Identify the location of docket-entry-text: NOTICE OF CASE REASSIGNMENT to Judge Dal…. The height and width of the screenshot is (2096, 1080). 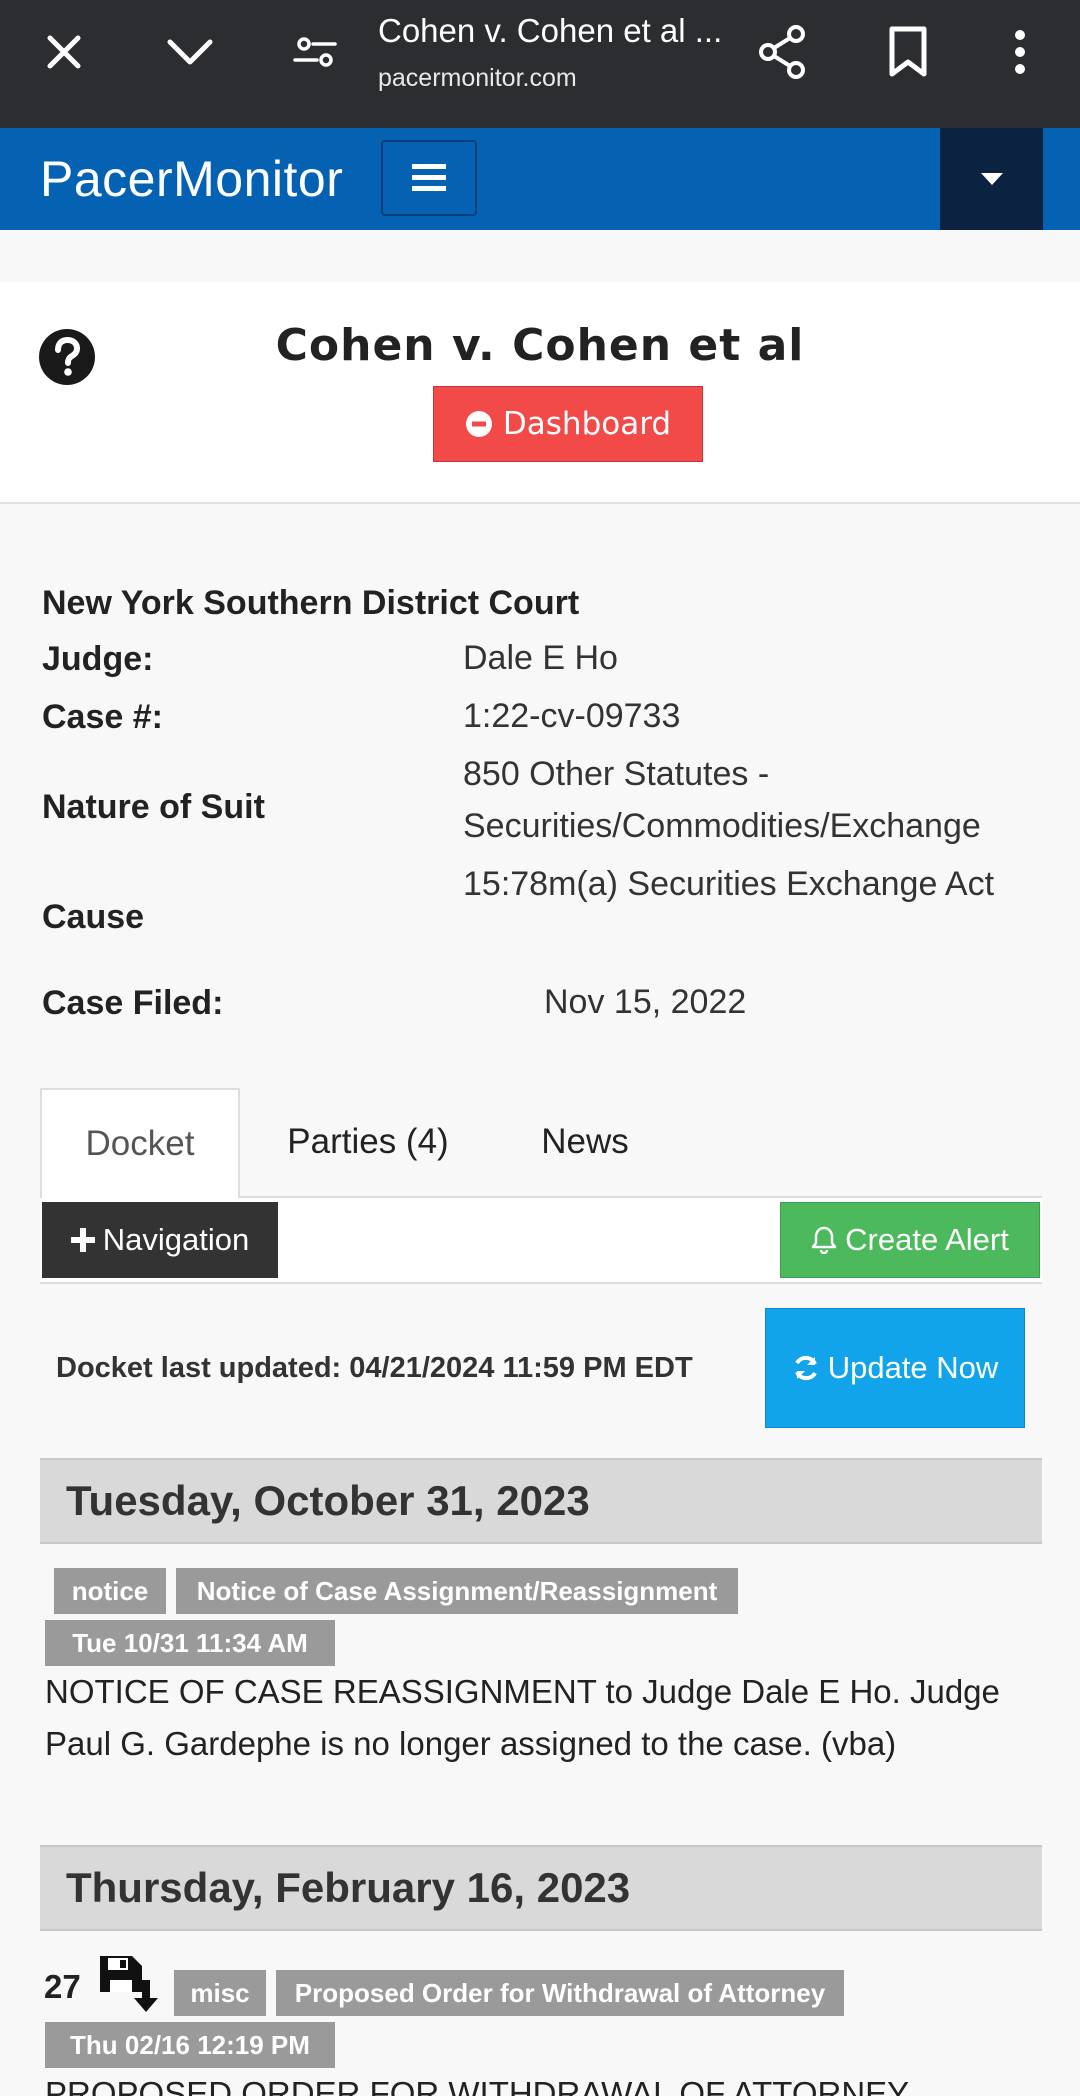
(522, 1717).